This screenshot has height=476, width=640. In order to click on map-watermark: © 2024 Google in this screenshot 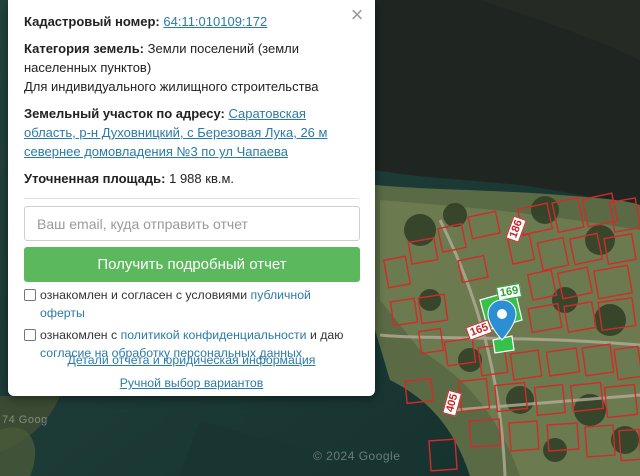, I will do `click(357, 456)`.